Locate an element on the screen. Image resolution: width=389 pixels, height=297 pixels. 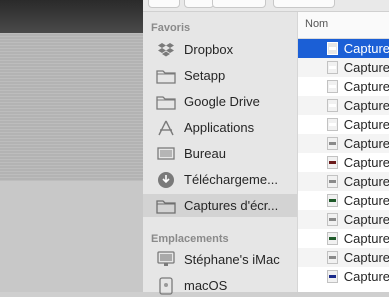
locations-title: Emplacements is located at coordinates (190, 239).